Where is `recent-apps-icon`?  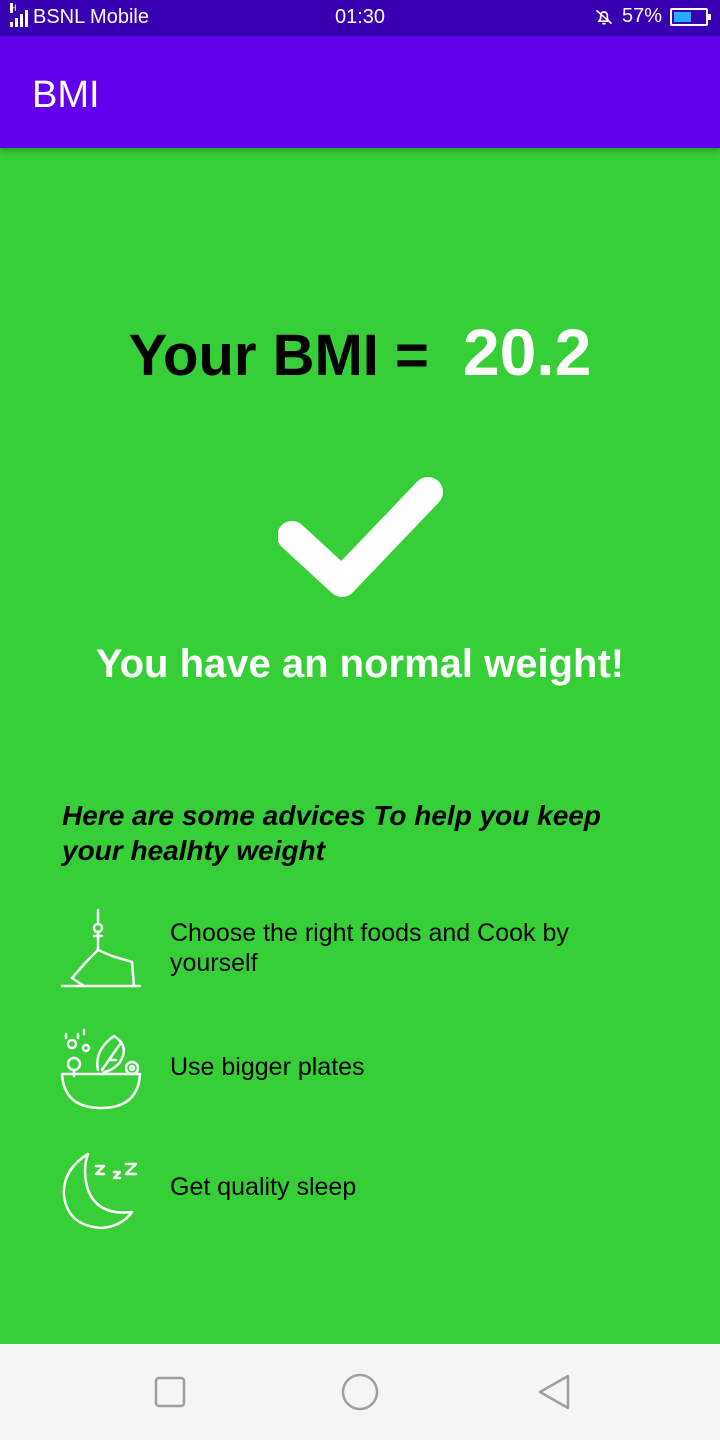
recent-apps-icon is located at coordinates (170, 1392).